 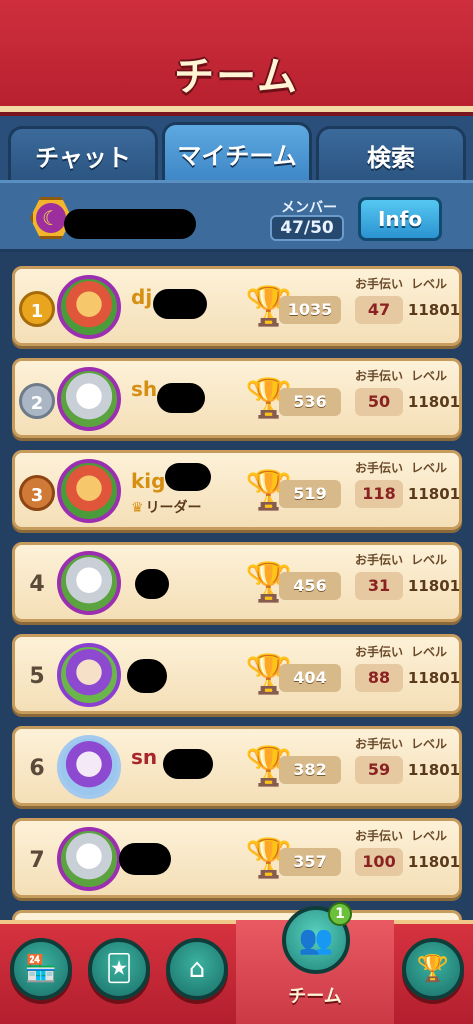 I want to click on help-count: 59, so click(x=379, y=770).